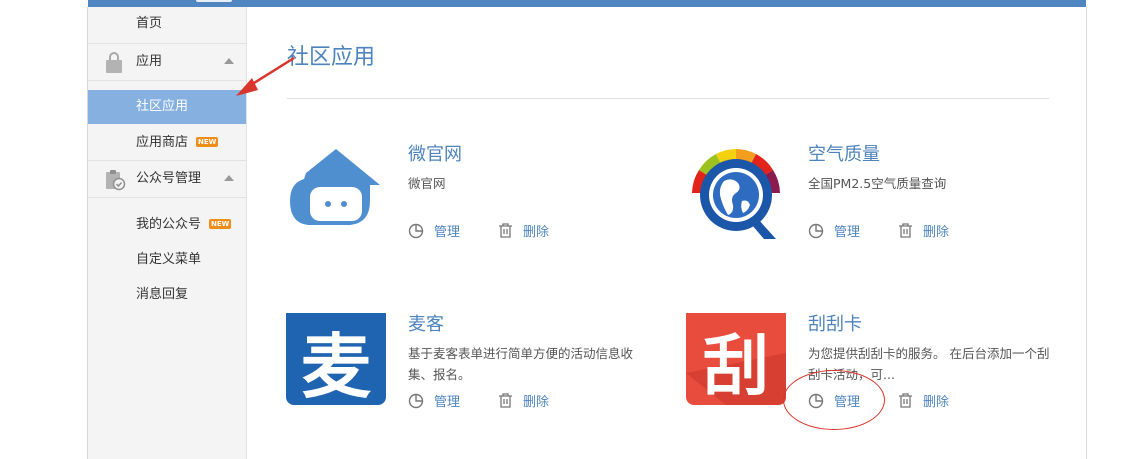  I want to click on sidebar-item-label: 应用商店, so click(162, 142).